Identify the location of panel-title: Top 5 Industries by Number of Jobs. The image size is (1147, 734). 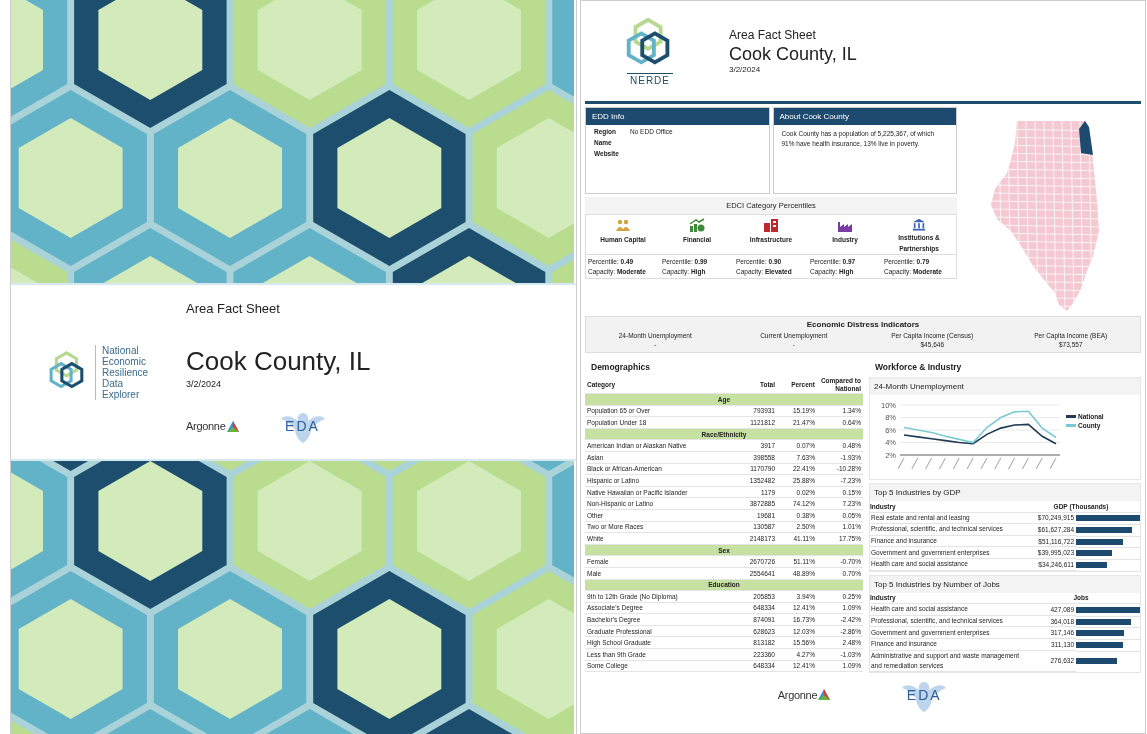
(1005, 584).